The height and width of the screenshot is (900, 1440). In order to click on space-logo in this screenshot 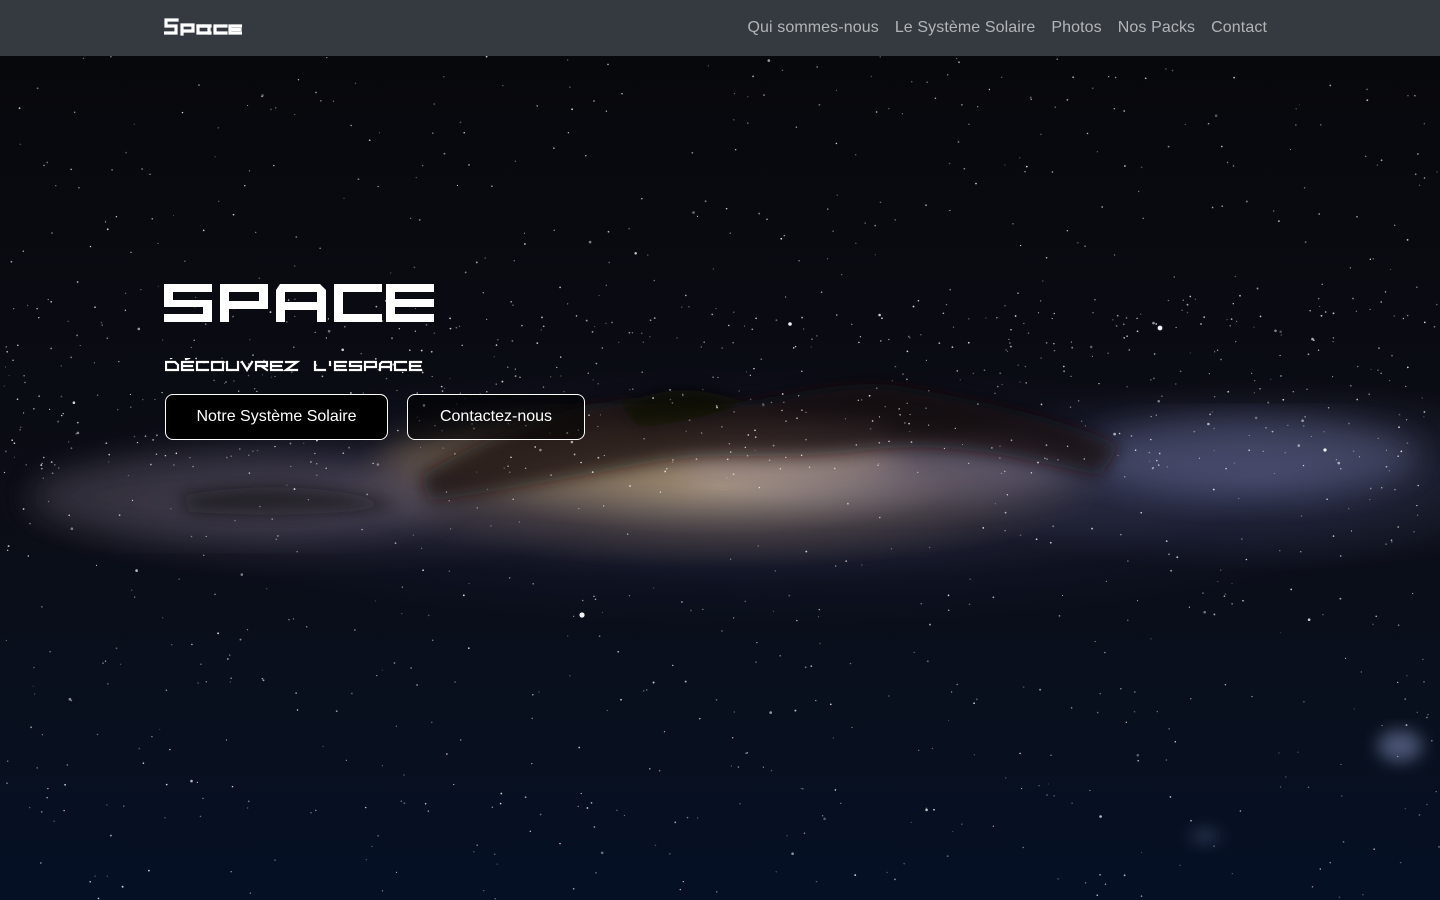, I will do `click(203, 27)`.